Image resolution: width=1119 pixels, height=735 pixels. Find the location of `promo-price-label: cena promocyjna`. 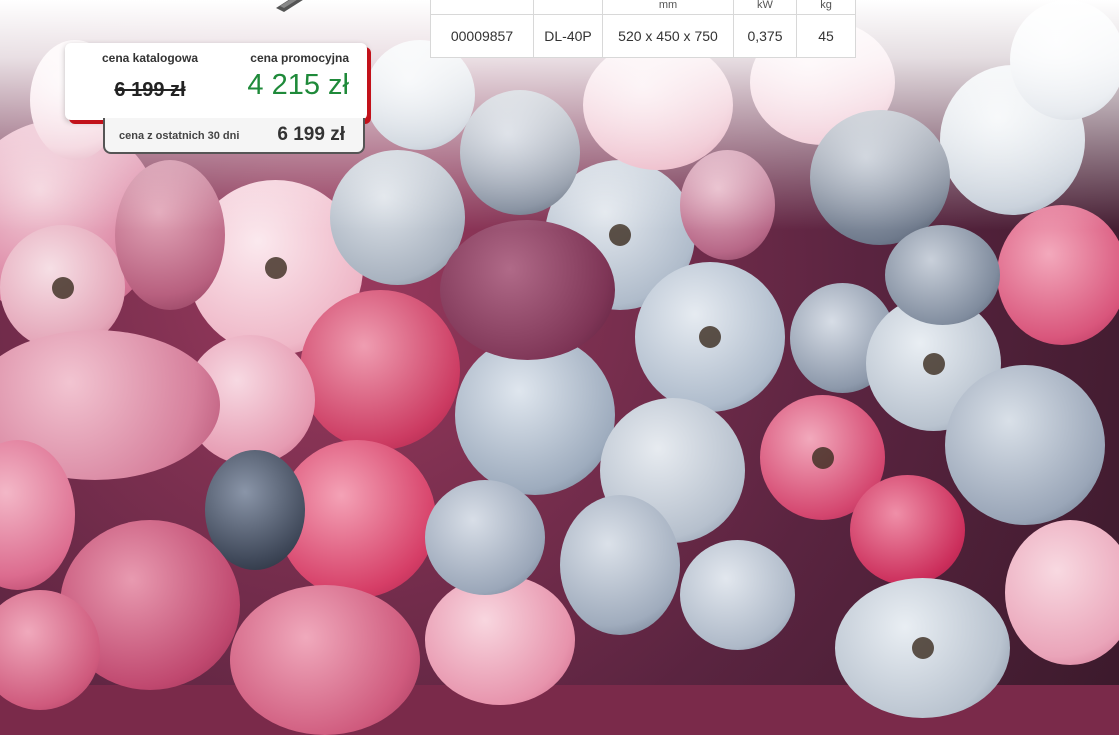

promo-price-label: cena promocyjna is located at coordinates (299, 58).